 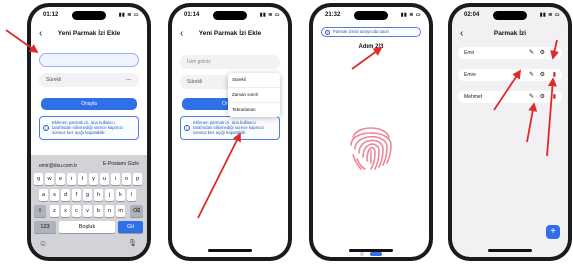 I want to click on status-bar: 01:14 ▮▮ ≋ ▭, so click(x=231, y=16).